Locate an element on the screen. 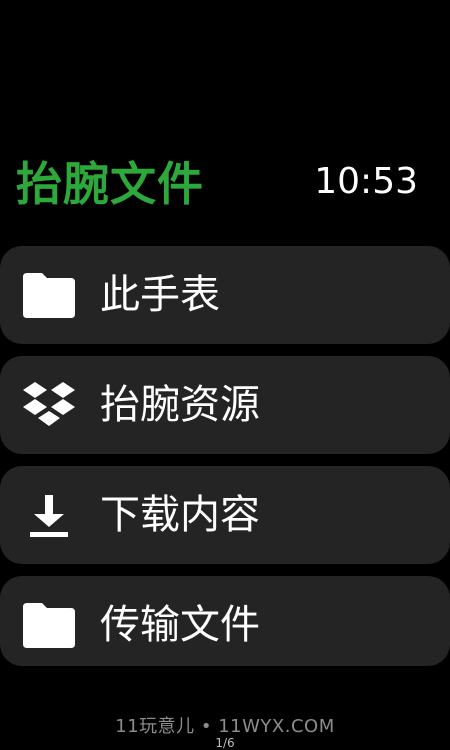  menu-item-label: 下载内容 is located at coordinates (180, 515).